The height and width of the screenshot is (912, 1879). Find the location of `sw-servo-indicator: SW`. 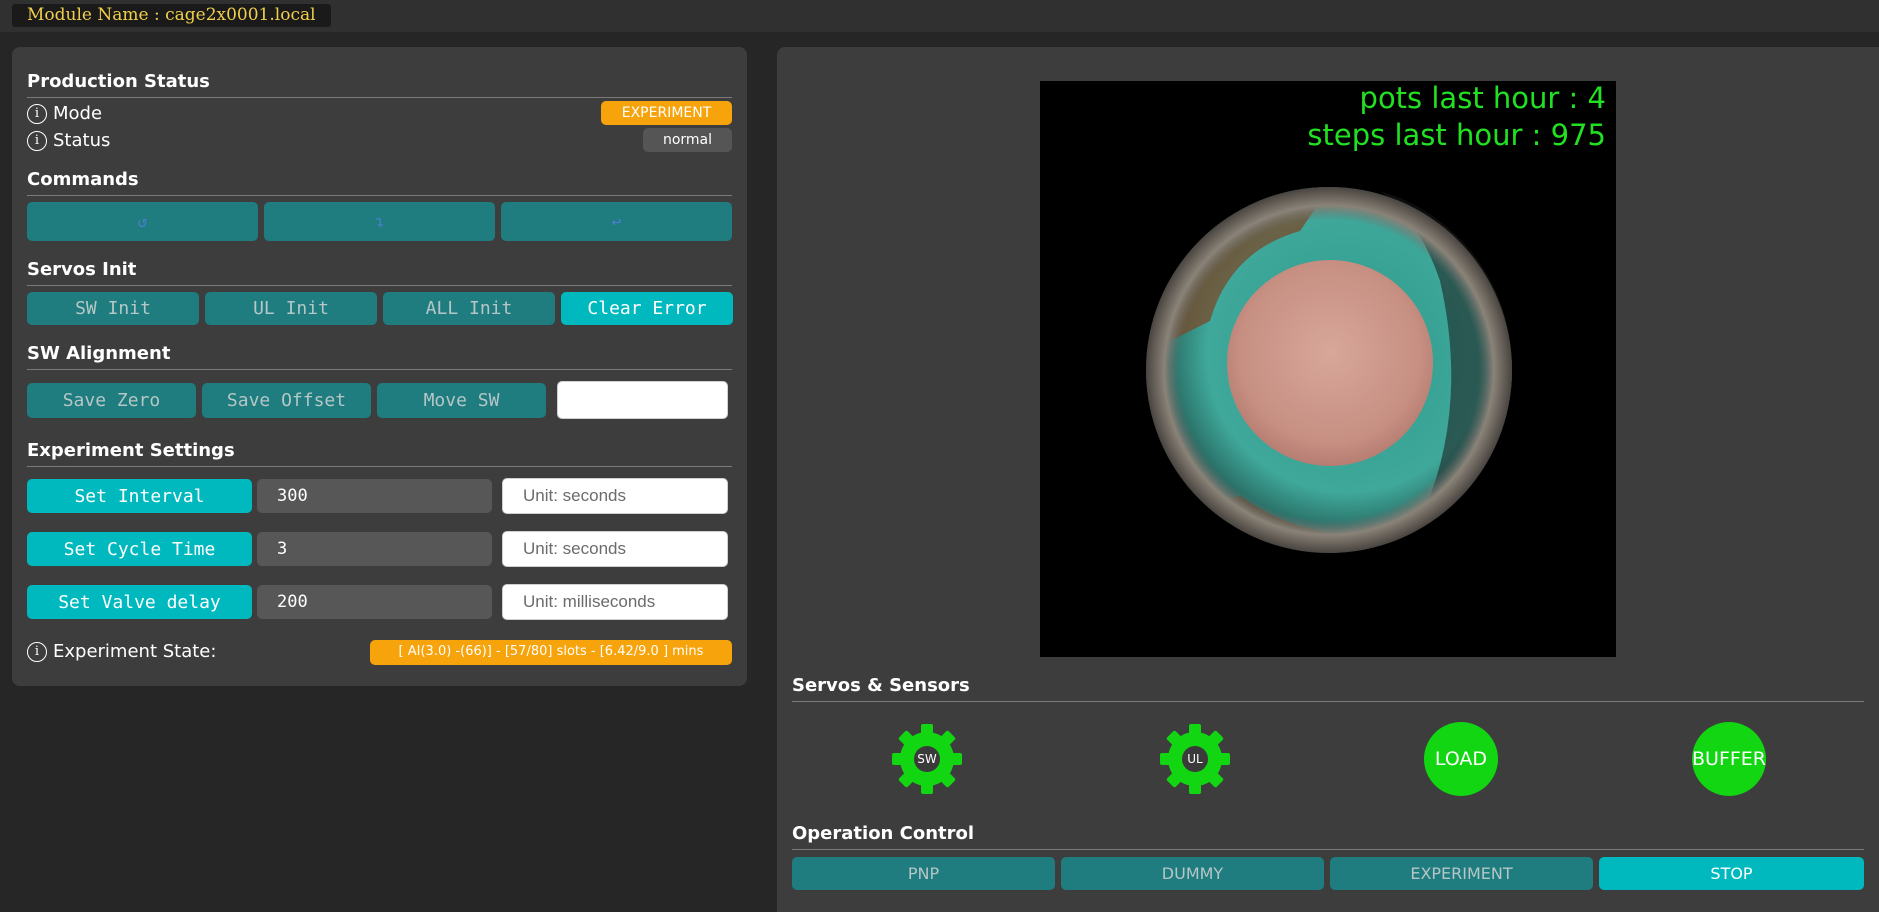

sw-servo-indicator: SW is located at coordinates (927, 759).